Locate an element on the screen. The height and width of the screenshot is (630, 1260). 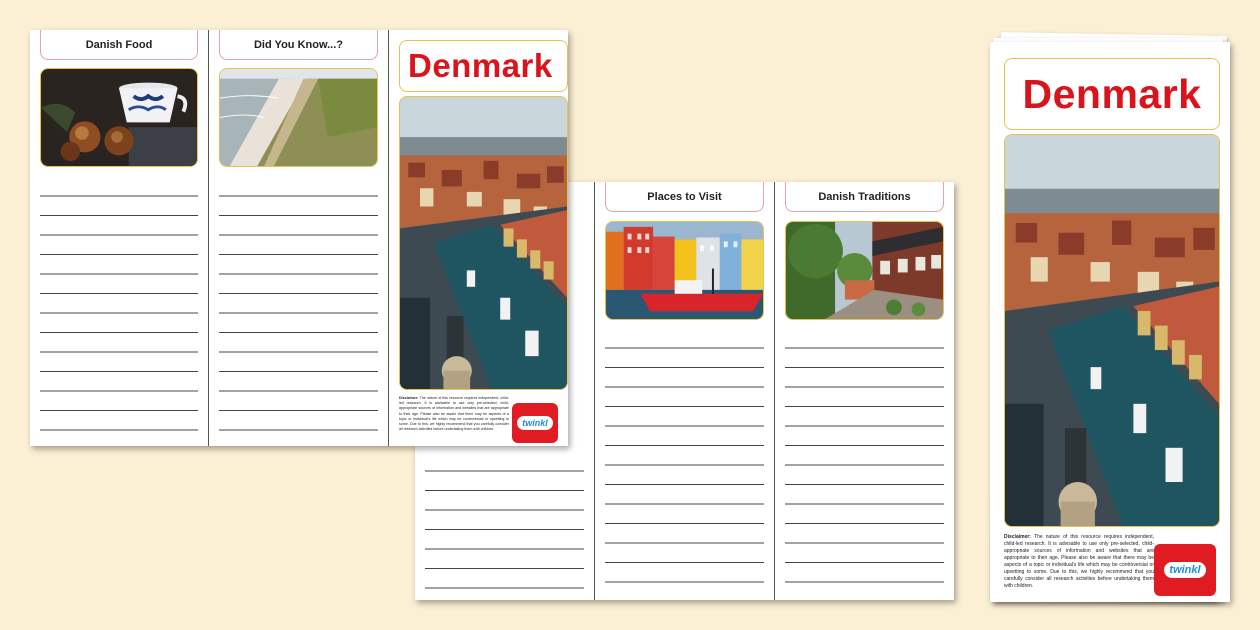
panel-danish-food: Danish Food is located at coordinates (119, 238).